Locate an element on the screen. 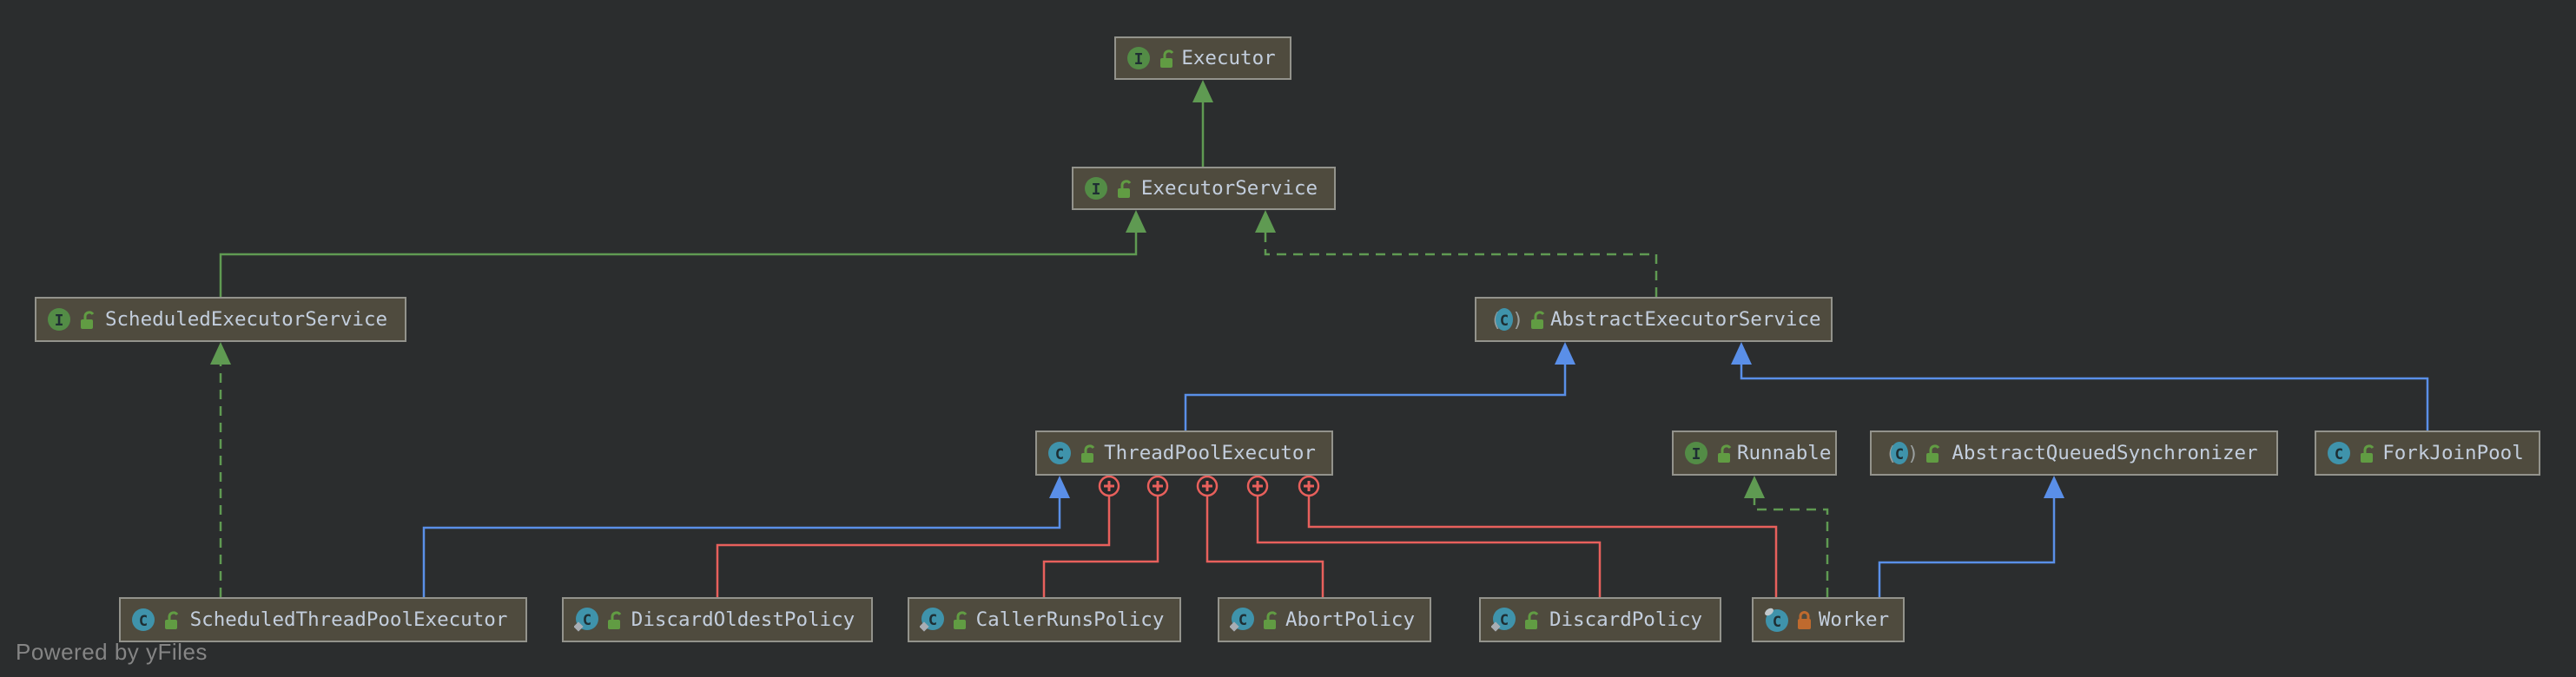  edge-worker-implements-runnable is located at coordinates (1787, 536).